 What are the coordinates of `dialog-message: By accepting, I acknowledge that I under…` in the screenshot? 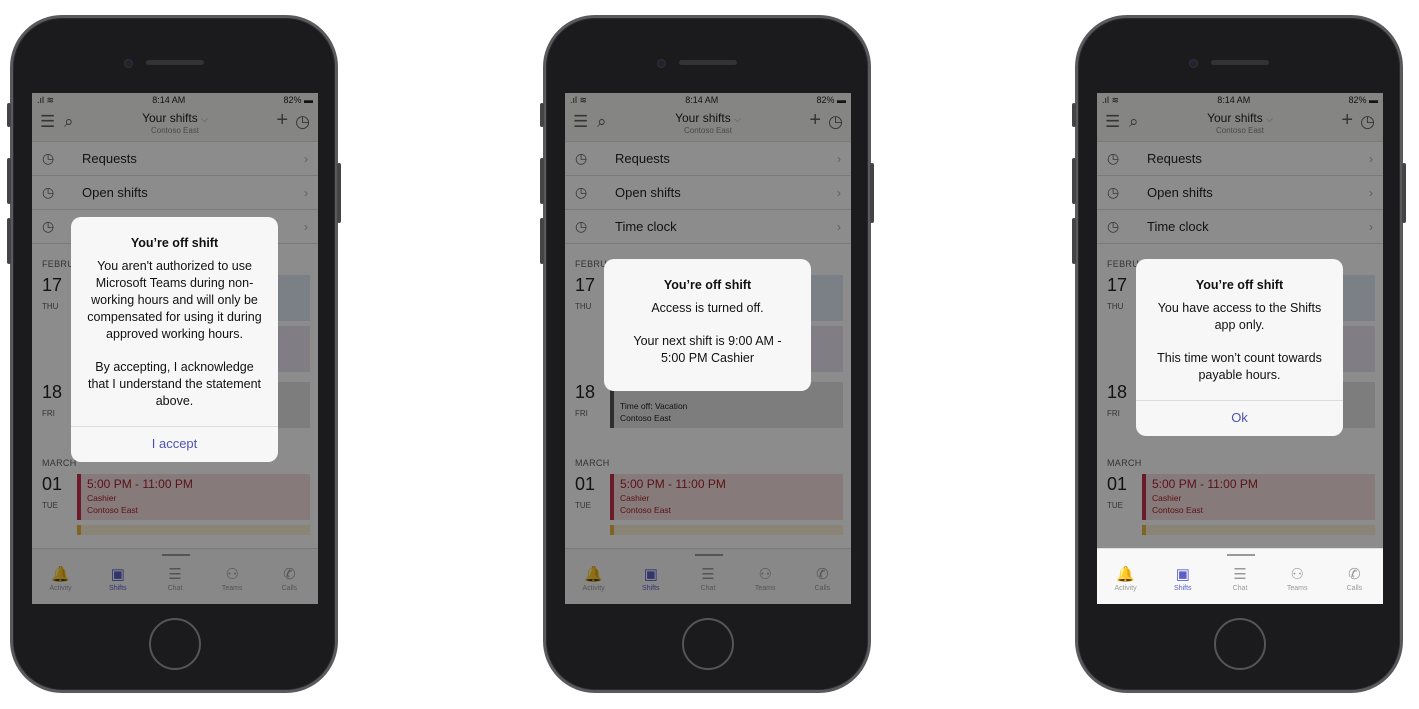 It's located at (174, 384).